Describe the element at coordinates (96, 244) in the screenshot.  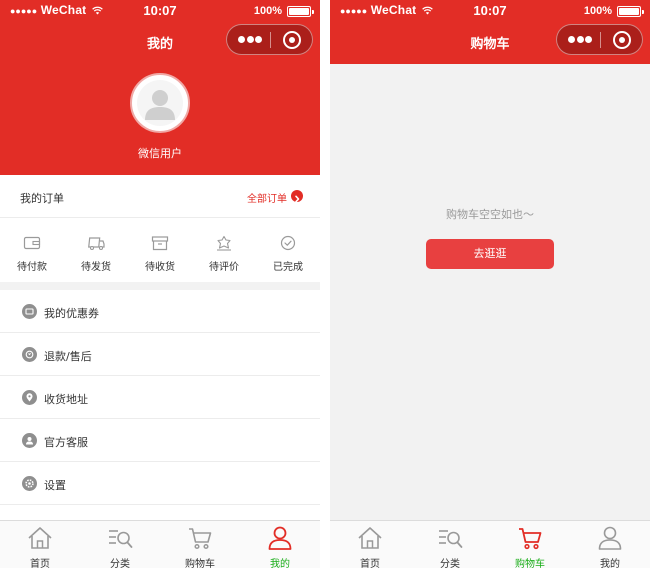
I see `truck-icon` at that location.